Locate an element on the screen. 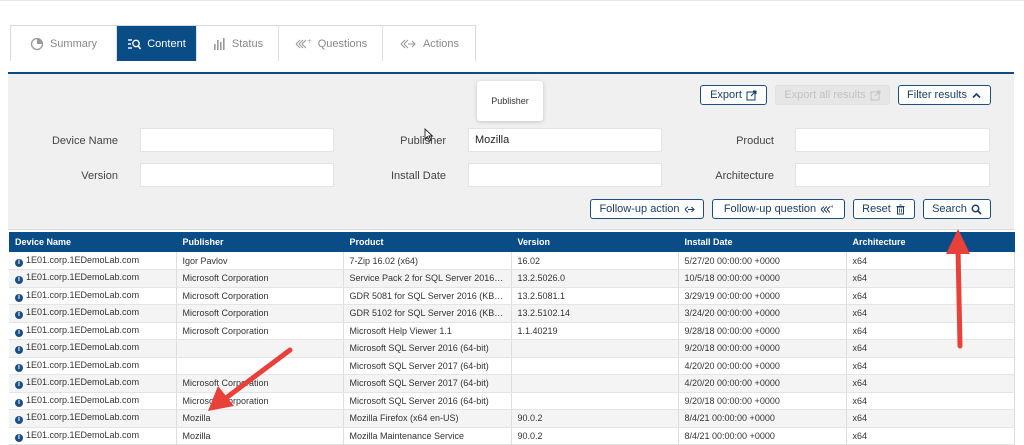 This screenshot has width=1024, height=445. tab-status: Status is located at coordinates (238, 43).